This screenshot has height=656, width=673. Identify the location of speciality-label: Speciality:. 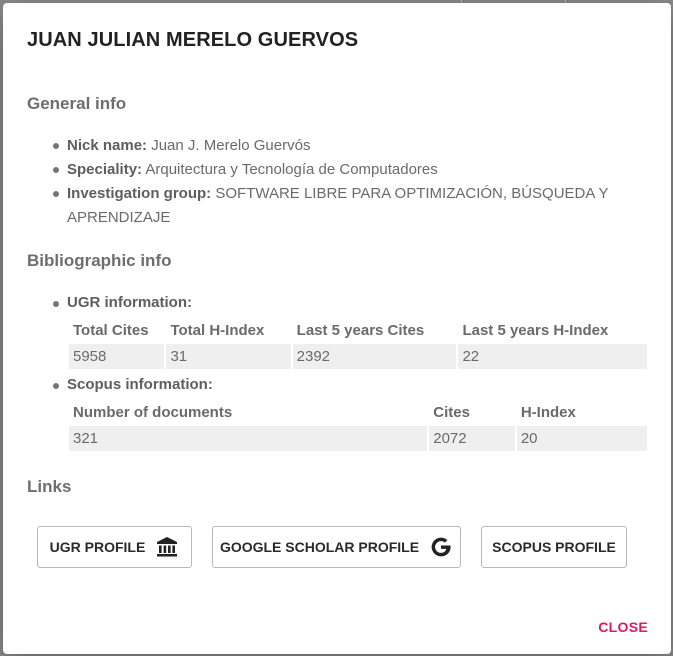
(105, 169).